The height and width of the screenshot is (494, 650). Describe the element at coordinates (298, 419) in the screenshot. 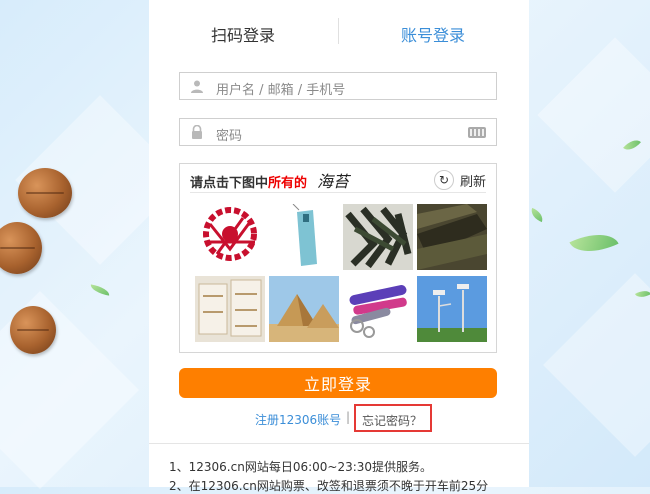

I see `register-link: 注册12306账号` at that location.